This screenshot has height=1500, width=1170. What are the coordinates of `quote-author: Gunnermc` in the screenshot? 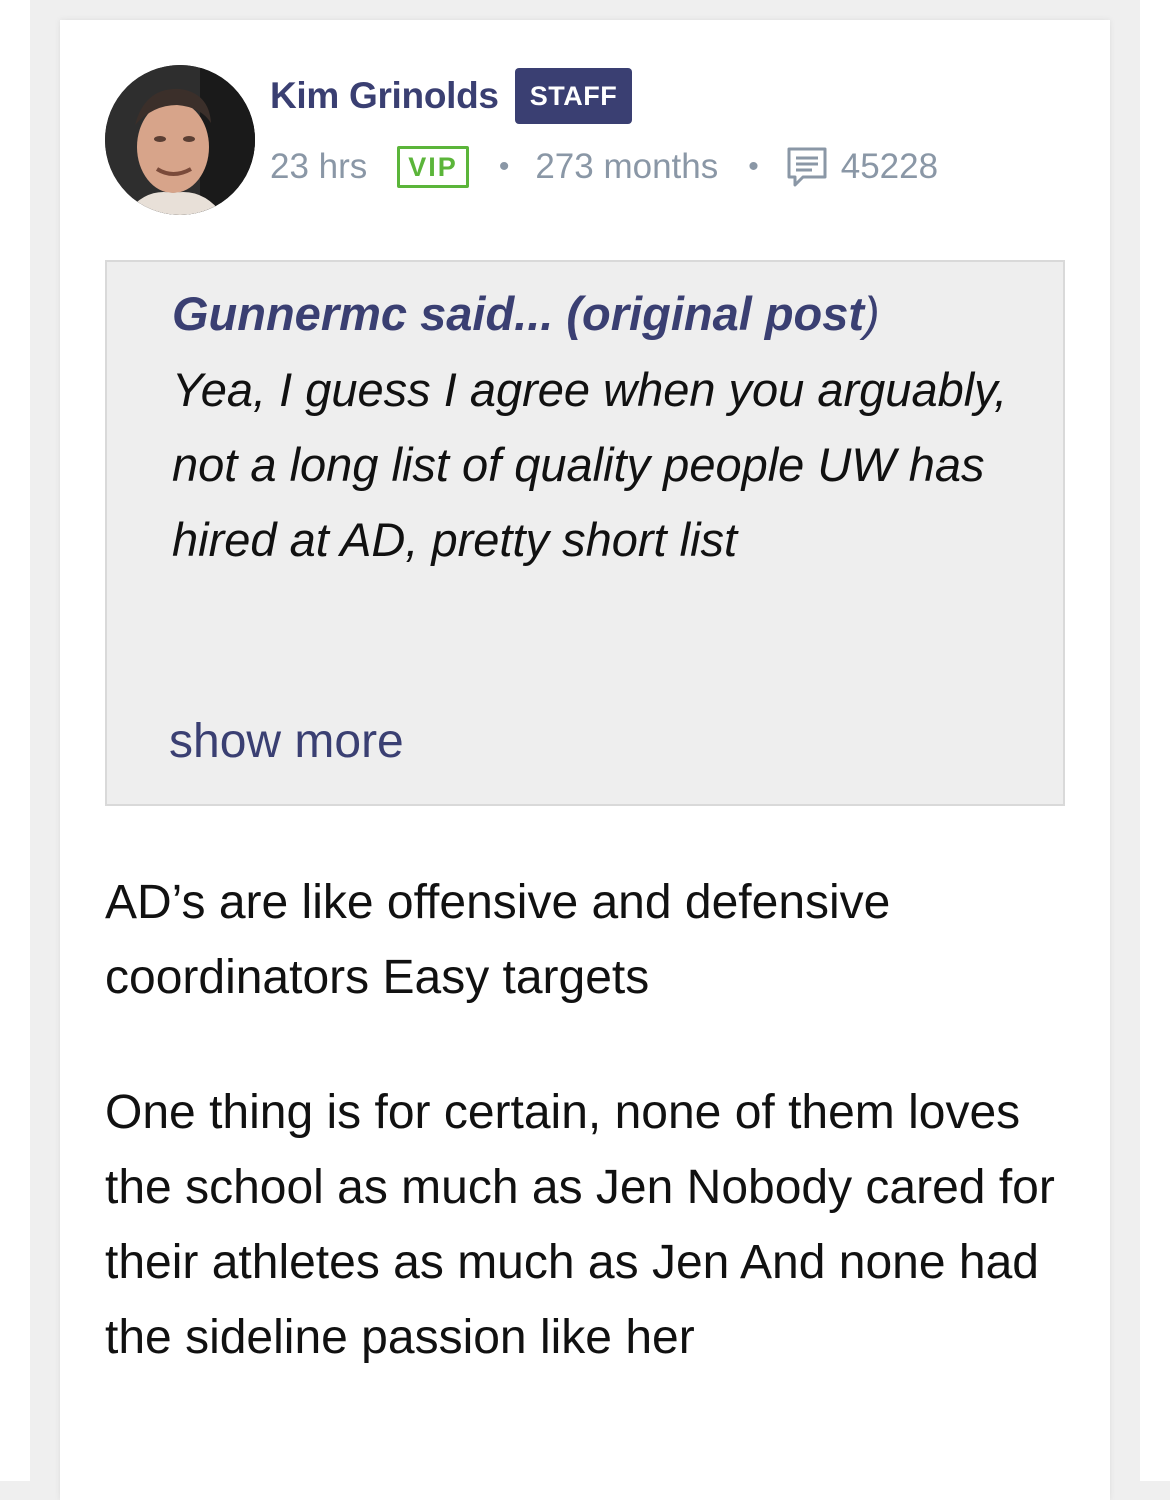 It's located at (289, 313).